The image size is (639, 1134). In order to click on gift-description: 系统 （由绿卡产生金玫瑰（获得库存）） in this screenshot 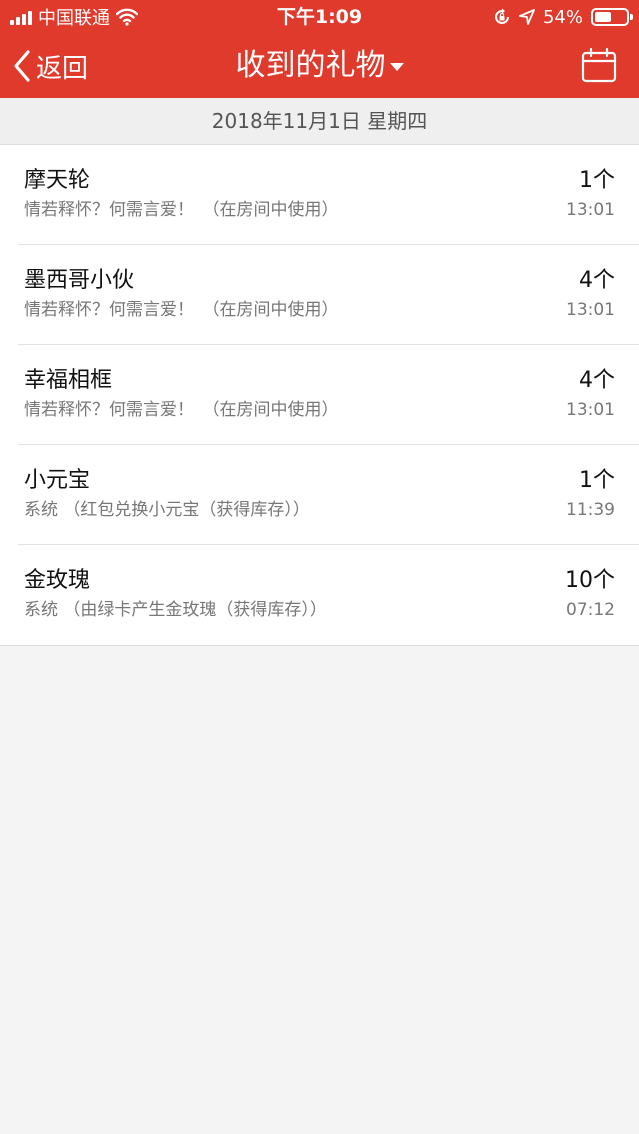, I will do `click(175, 610)`.